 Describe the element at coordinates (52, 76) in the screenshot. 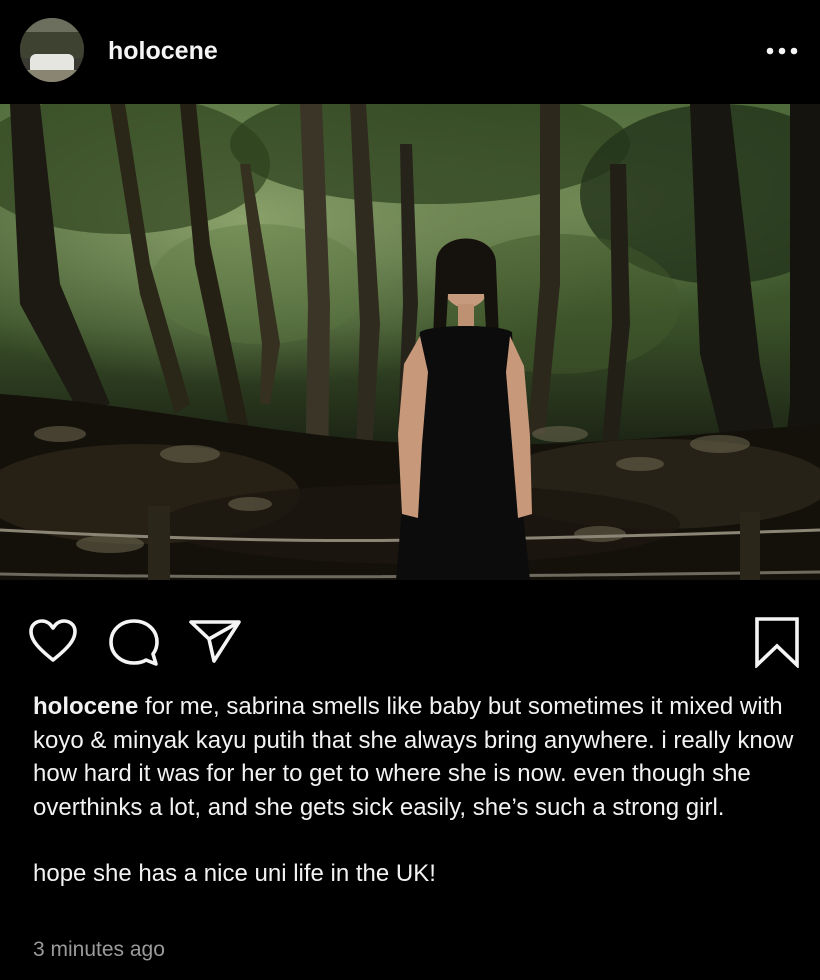

I see `avatar-ground` at that location.